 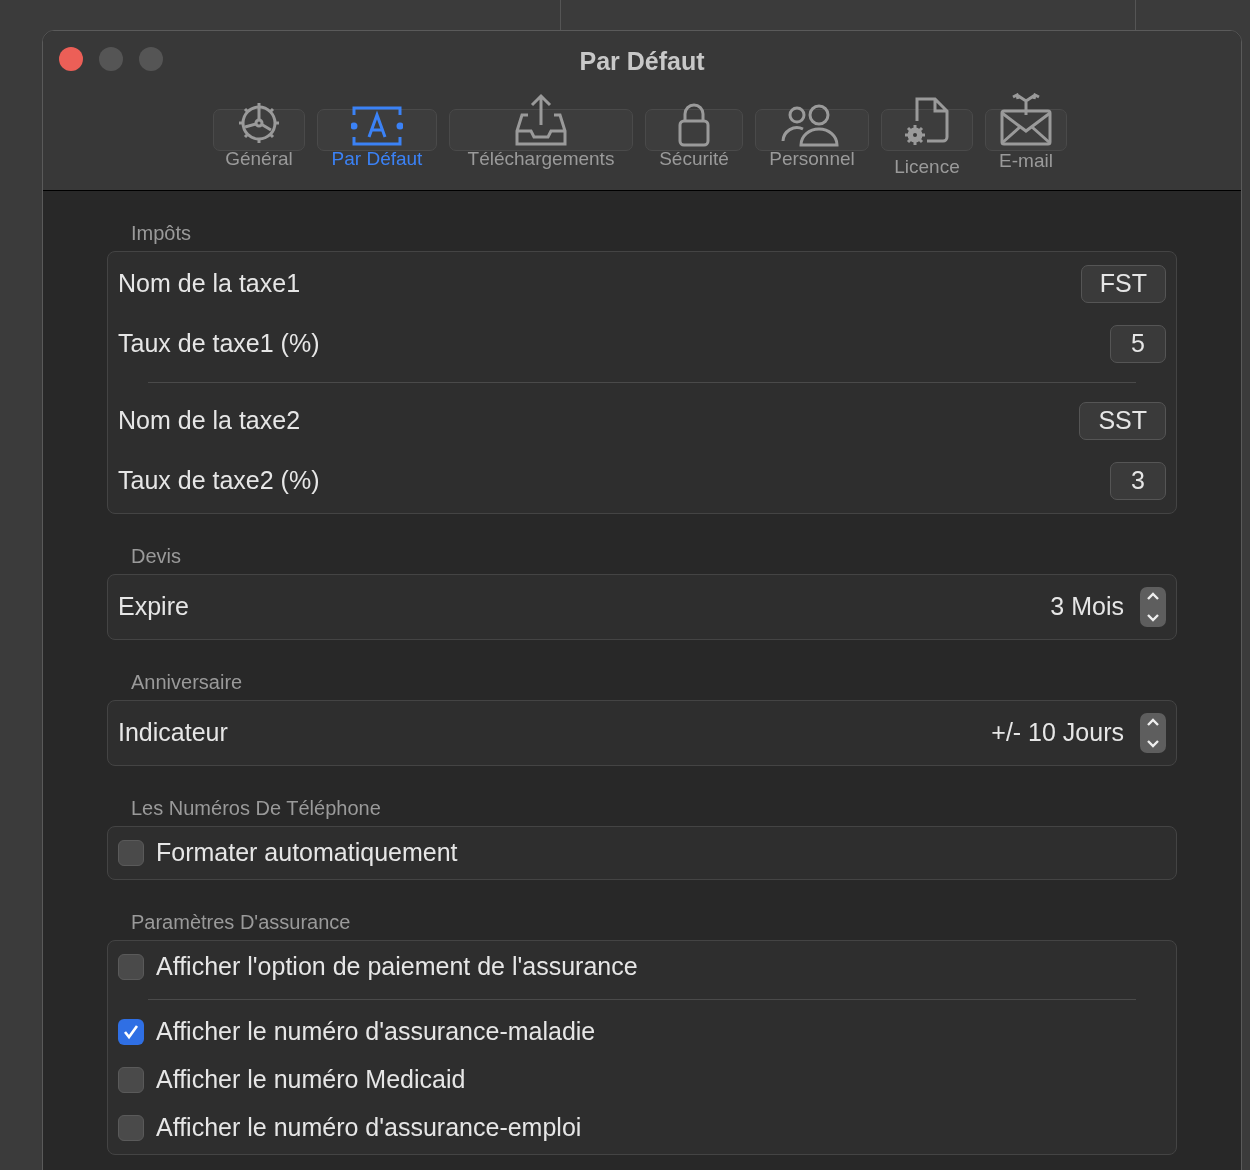 What do you see at coordinates (1138, 344) in the screenshot?
I see `text-field: 5` at bounding box center [1138, 344].